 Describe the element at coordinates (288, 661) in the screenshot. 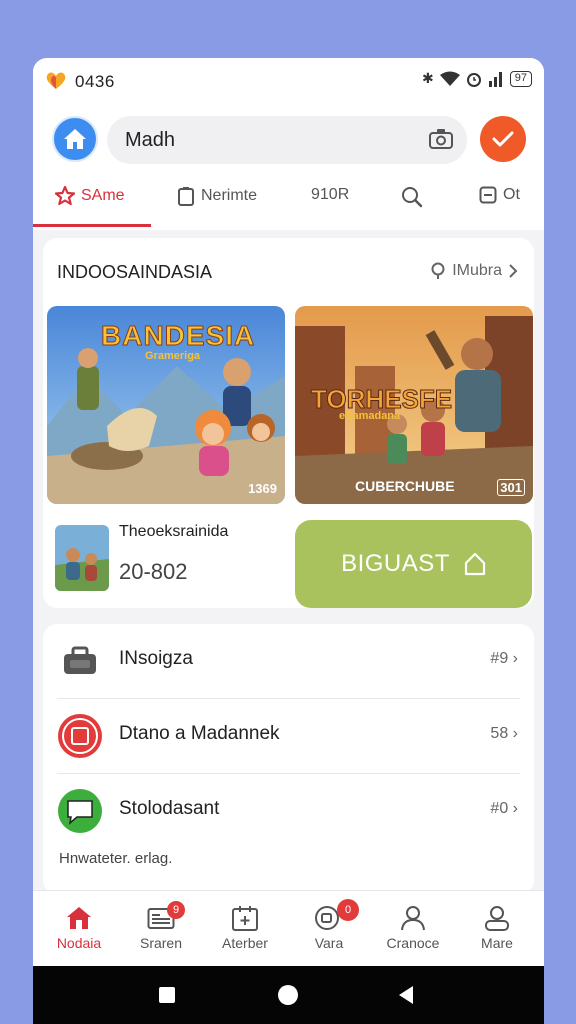

I see `list-item: INsoigza #9 ›` at that location.